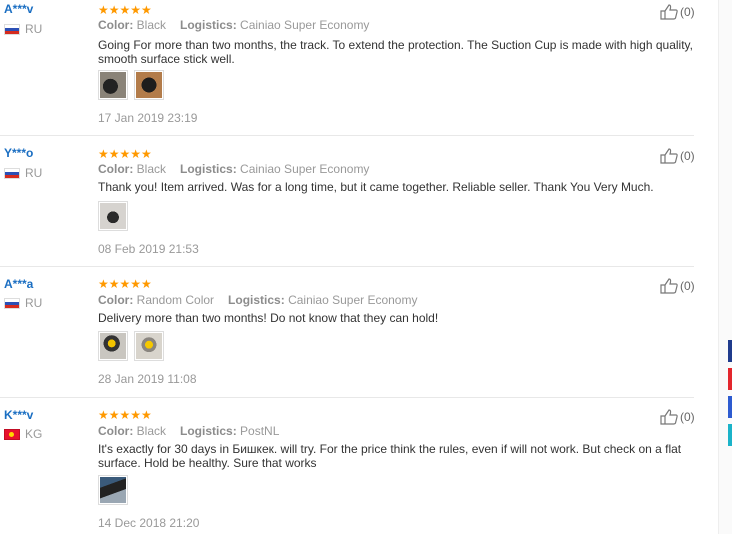  What do you see at coordinates (34, 434) in the screenshot?
I see `country-code: KG` at bounding box center [34, 434].